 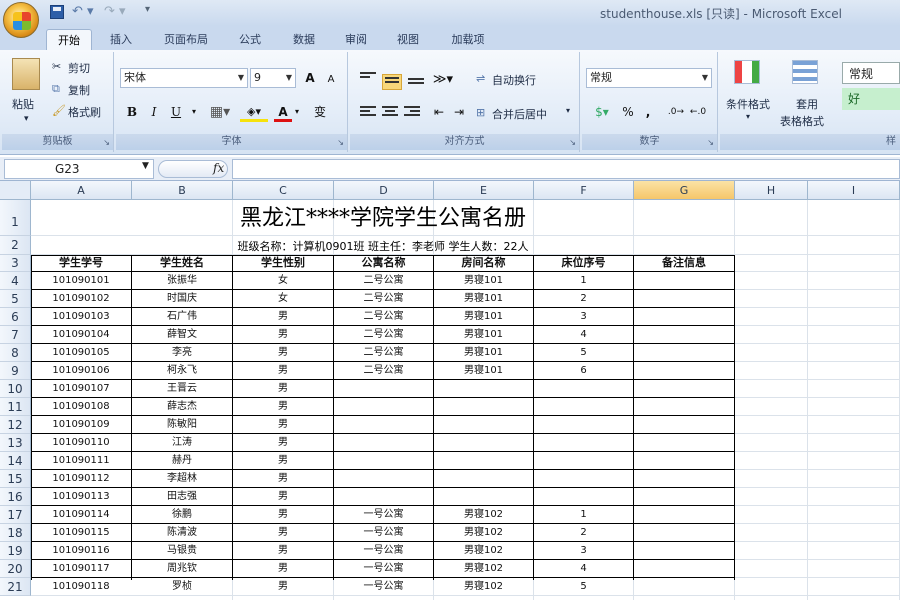 What do you see at coordinates (59, 110) in the screenshot?
I see `format-painter-icon: 🖌` at bounding box center [59, 110].